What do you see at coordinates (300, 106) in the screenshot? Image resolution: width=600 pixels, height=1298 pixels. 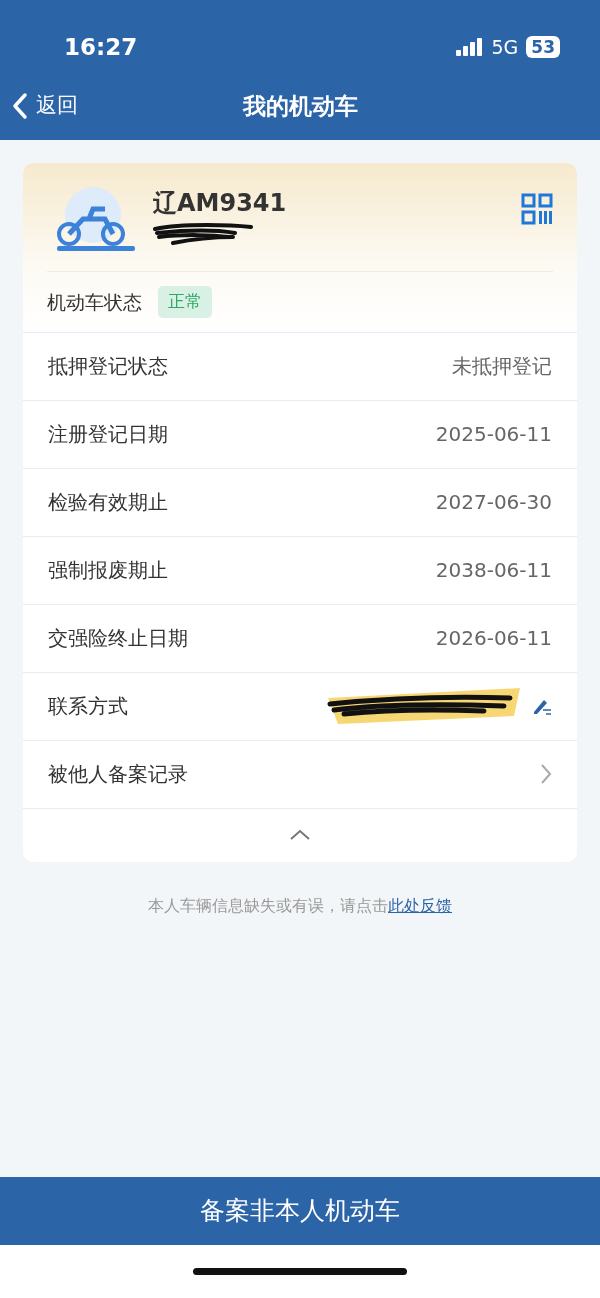 I see `page-title: 我的机动车` at bounding box center [300, 106].